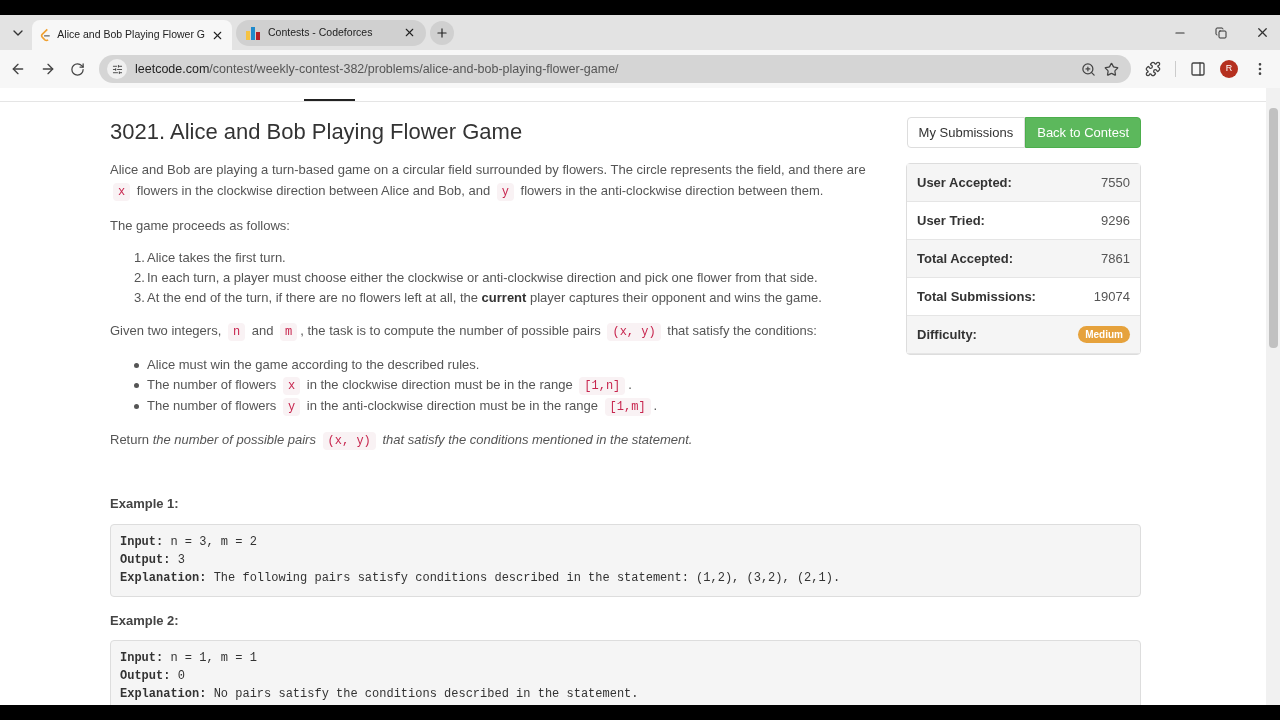  I want to click on restore-icon, so click(1221, 32).